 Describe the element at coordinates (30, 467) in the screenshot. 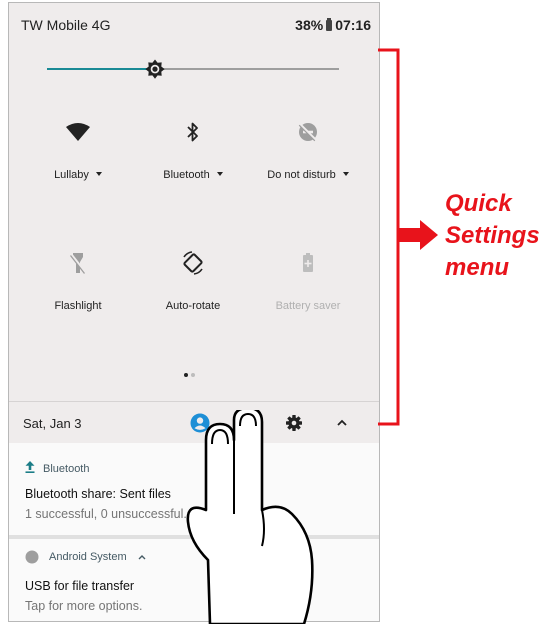

I see `upload-arrow-icon` at that location.